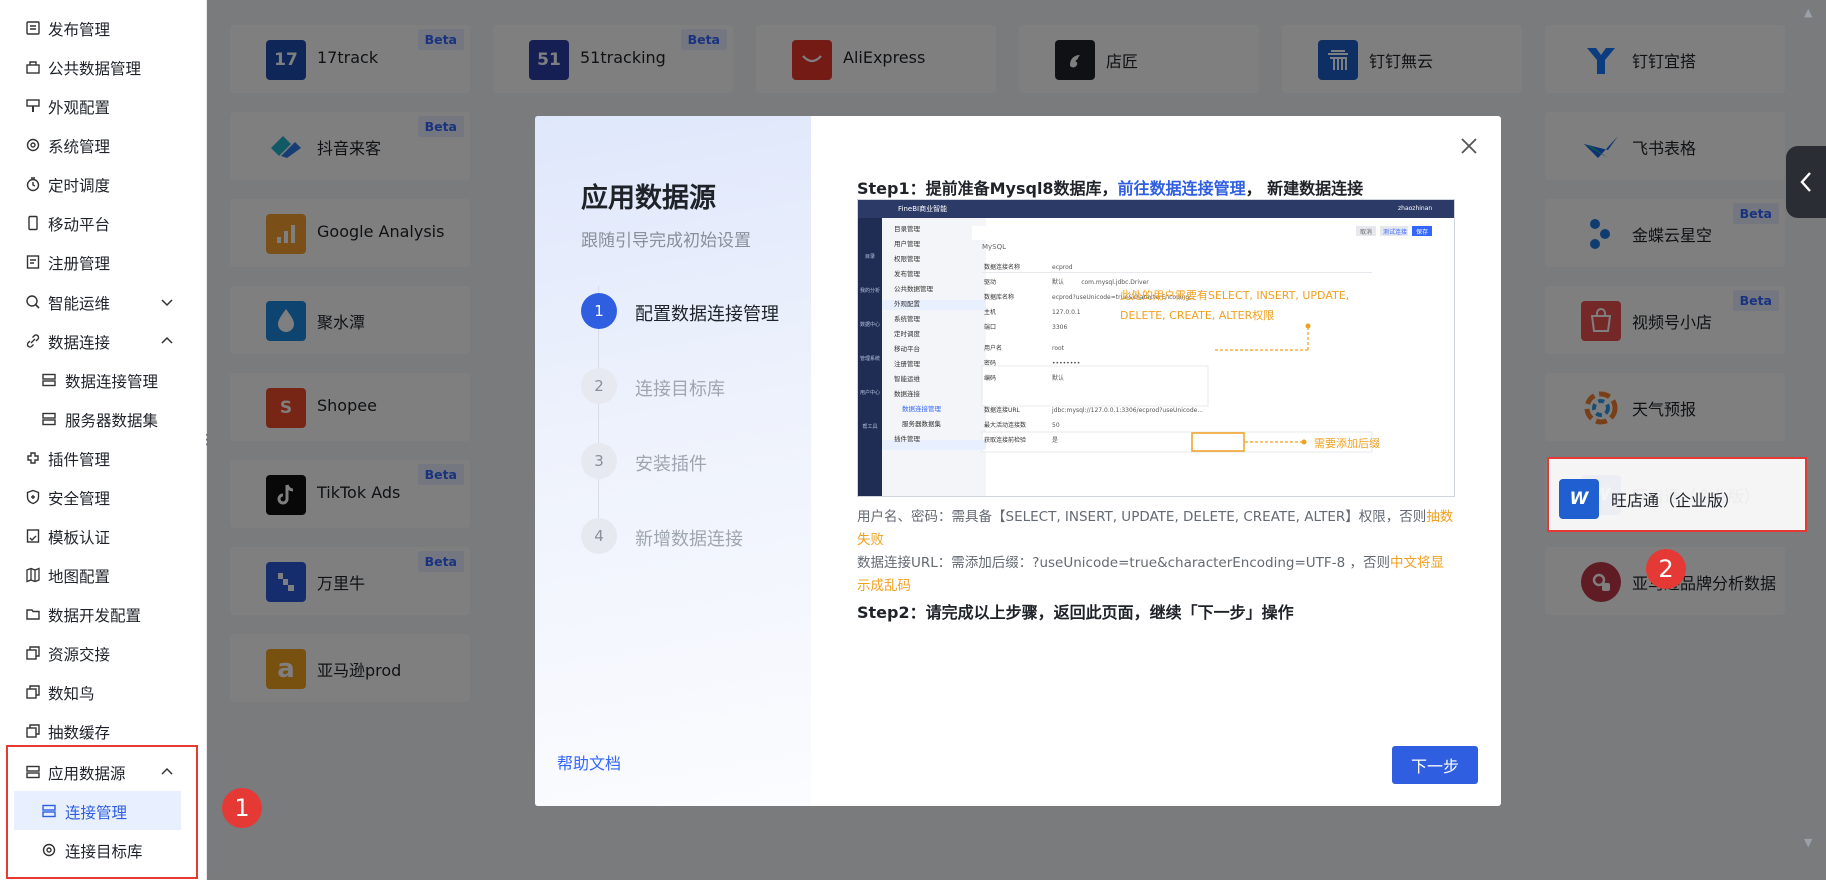 The image size is (1826, 880). Describe the element at coordinates (95, 69) in the screenshot. I see `sidebar-item-label: 公共数据管理` at that location.